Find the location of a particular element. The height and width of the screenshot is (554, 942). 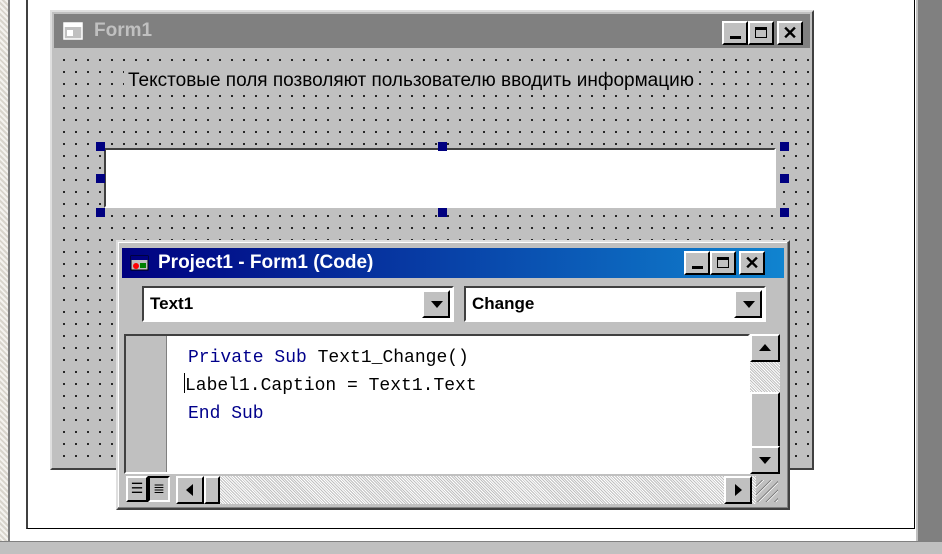

scroll-up-button is located at coordinates (765, 348).